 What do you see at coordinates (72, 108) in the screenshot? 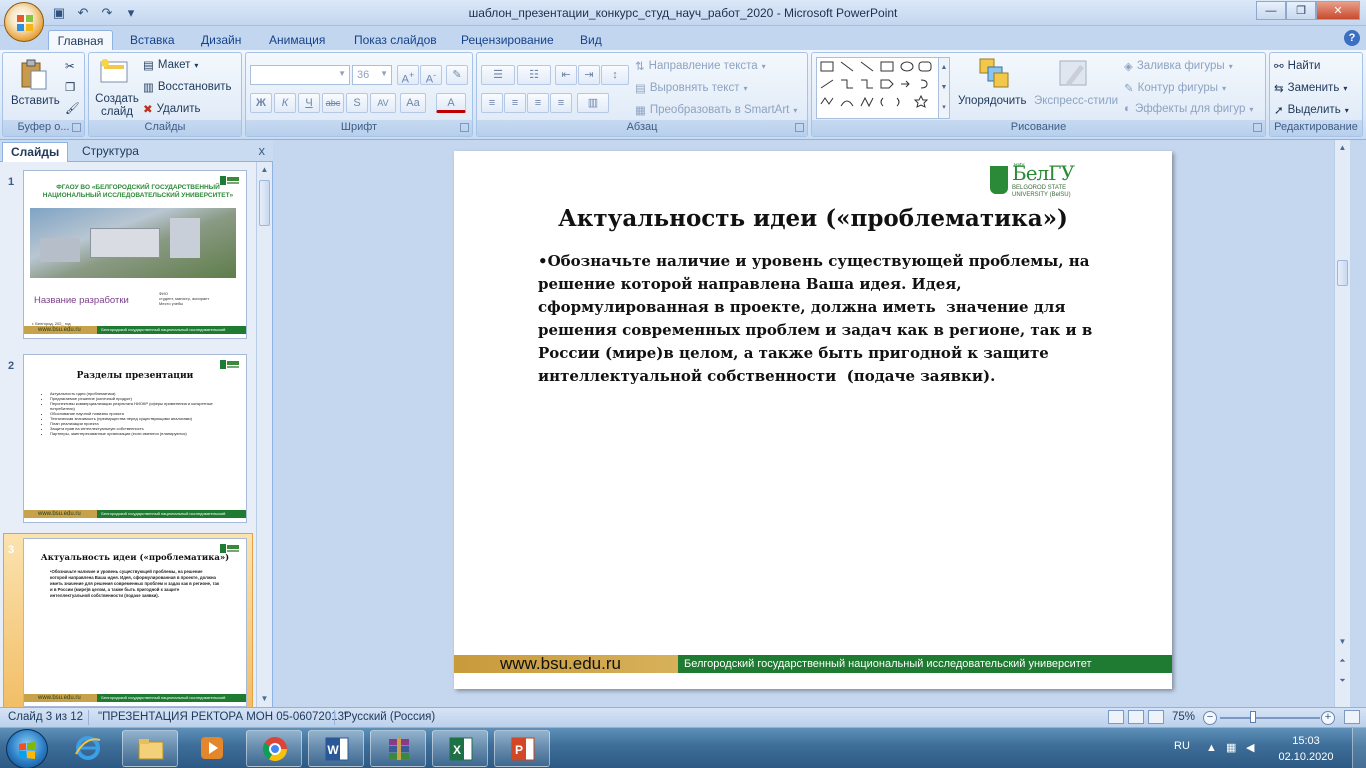
I see `format-painter-button: 🖌` at bounding box center [72, 108].